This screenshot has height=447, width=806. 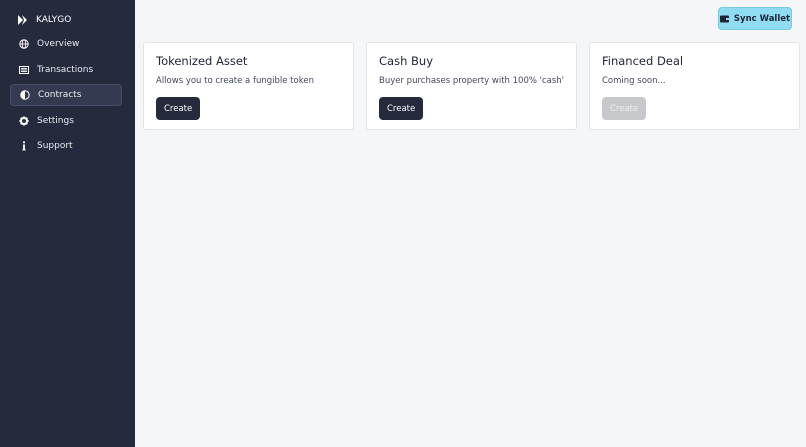 What do you see at coordinates (23, 146) in the screenshot?
I see `info-icon` at bounding box center [23, 146].